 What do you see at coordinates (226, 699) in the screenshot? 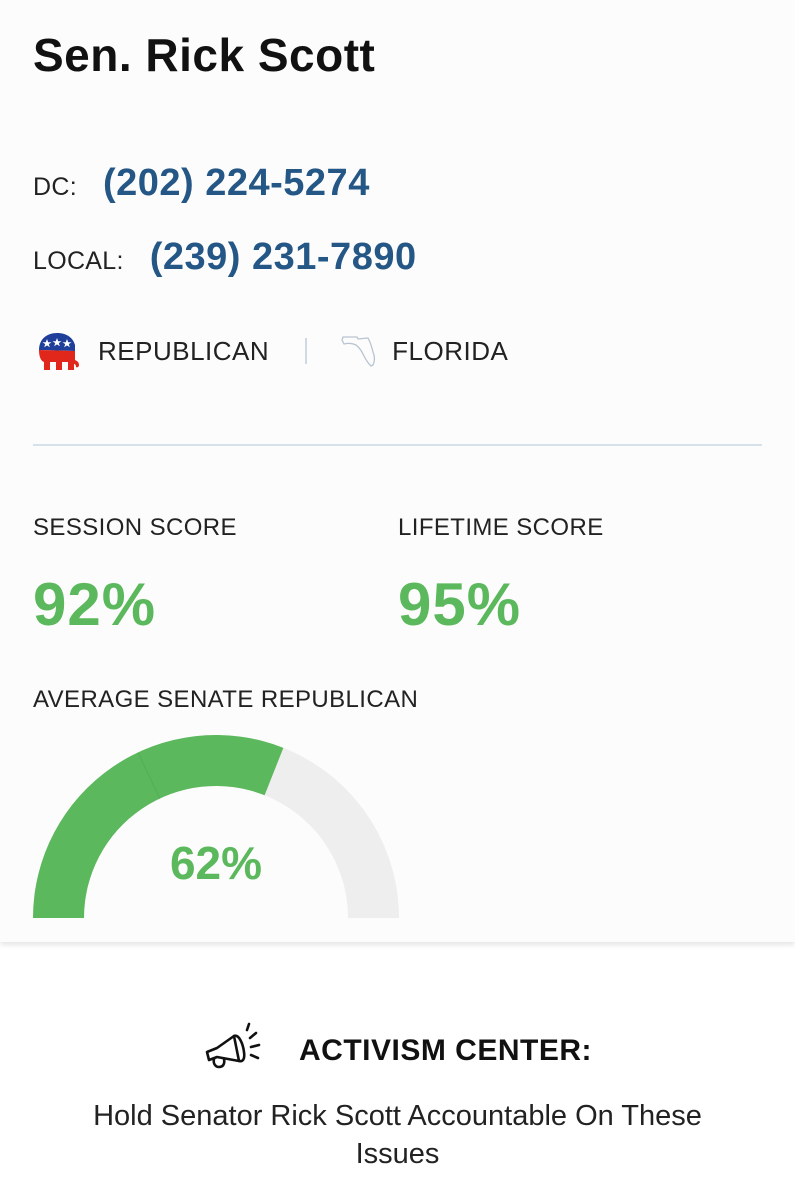
I see `average-senate-republican-label: AVERAGE SENATE REPUBLICAN` at bounding box center [226, 699].